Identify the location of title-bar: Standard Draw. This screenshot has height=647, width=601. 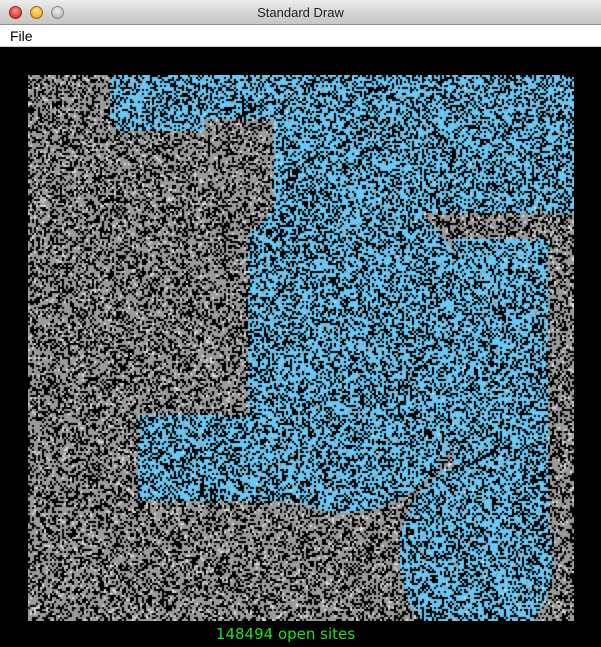
(300, 12).